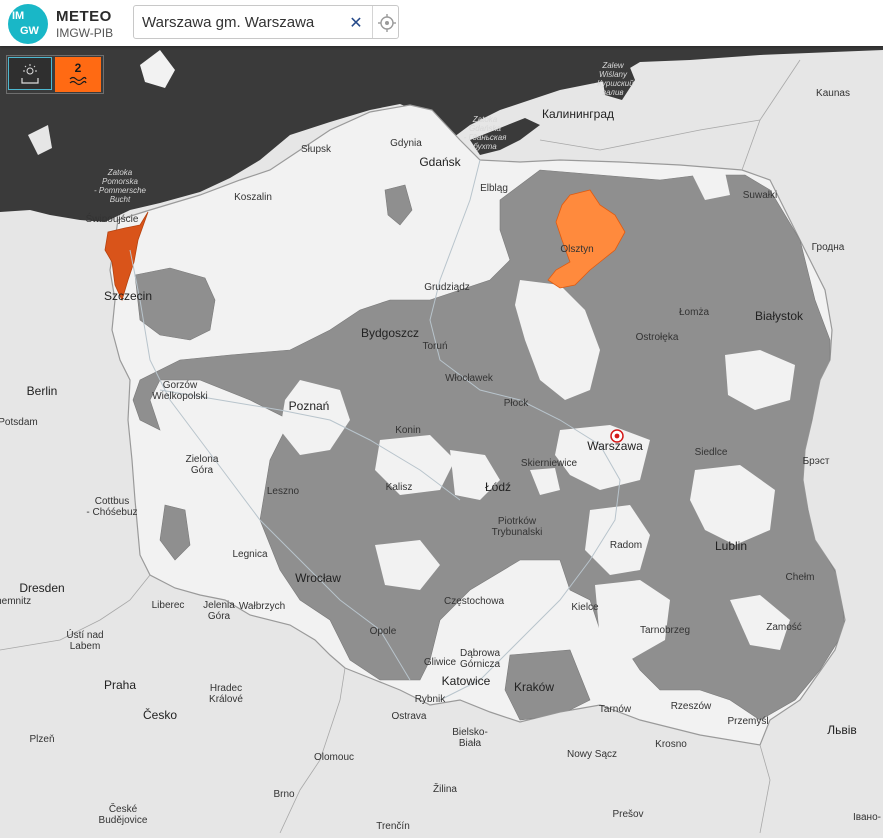  What do you see at coordinates (665, 630) in the screenshot?
I see `place-label: Tarnobrzeg` at bounding box center [665, 630].